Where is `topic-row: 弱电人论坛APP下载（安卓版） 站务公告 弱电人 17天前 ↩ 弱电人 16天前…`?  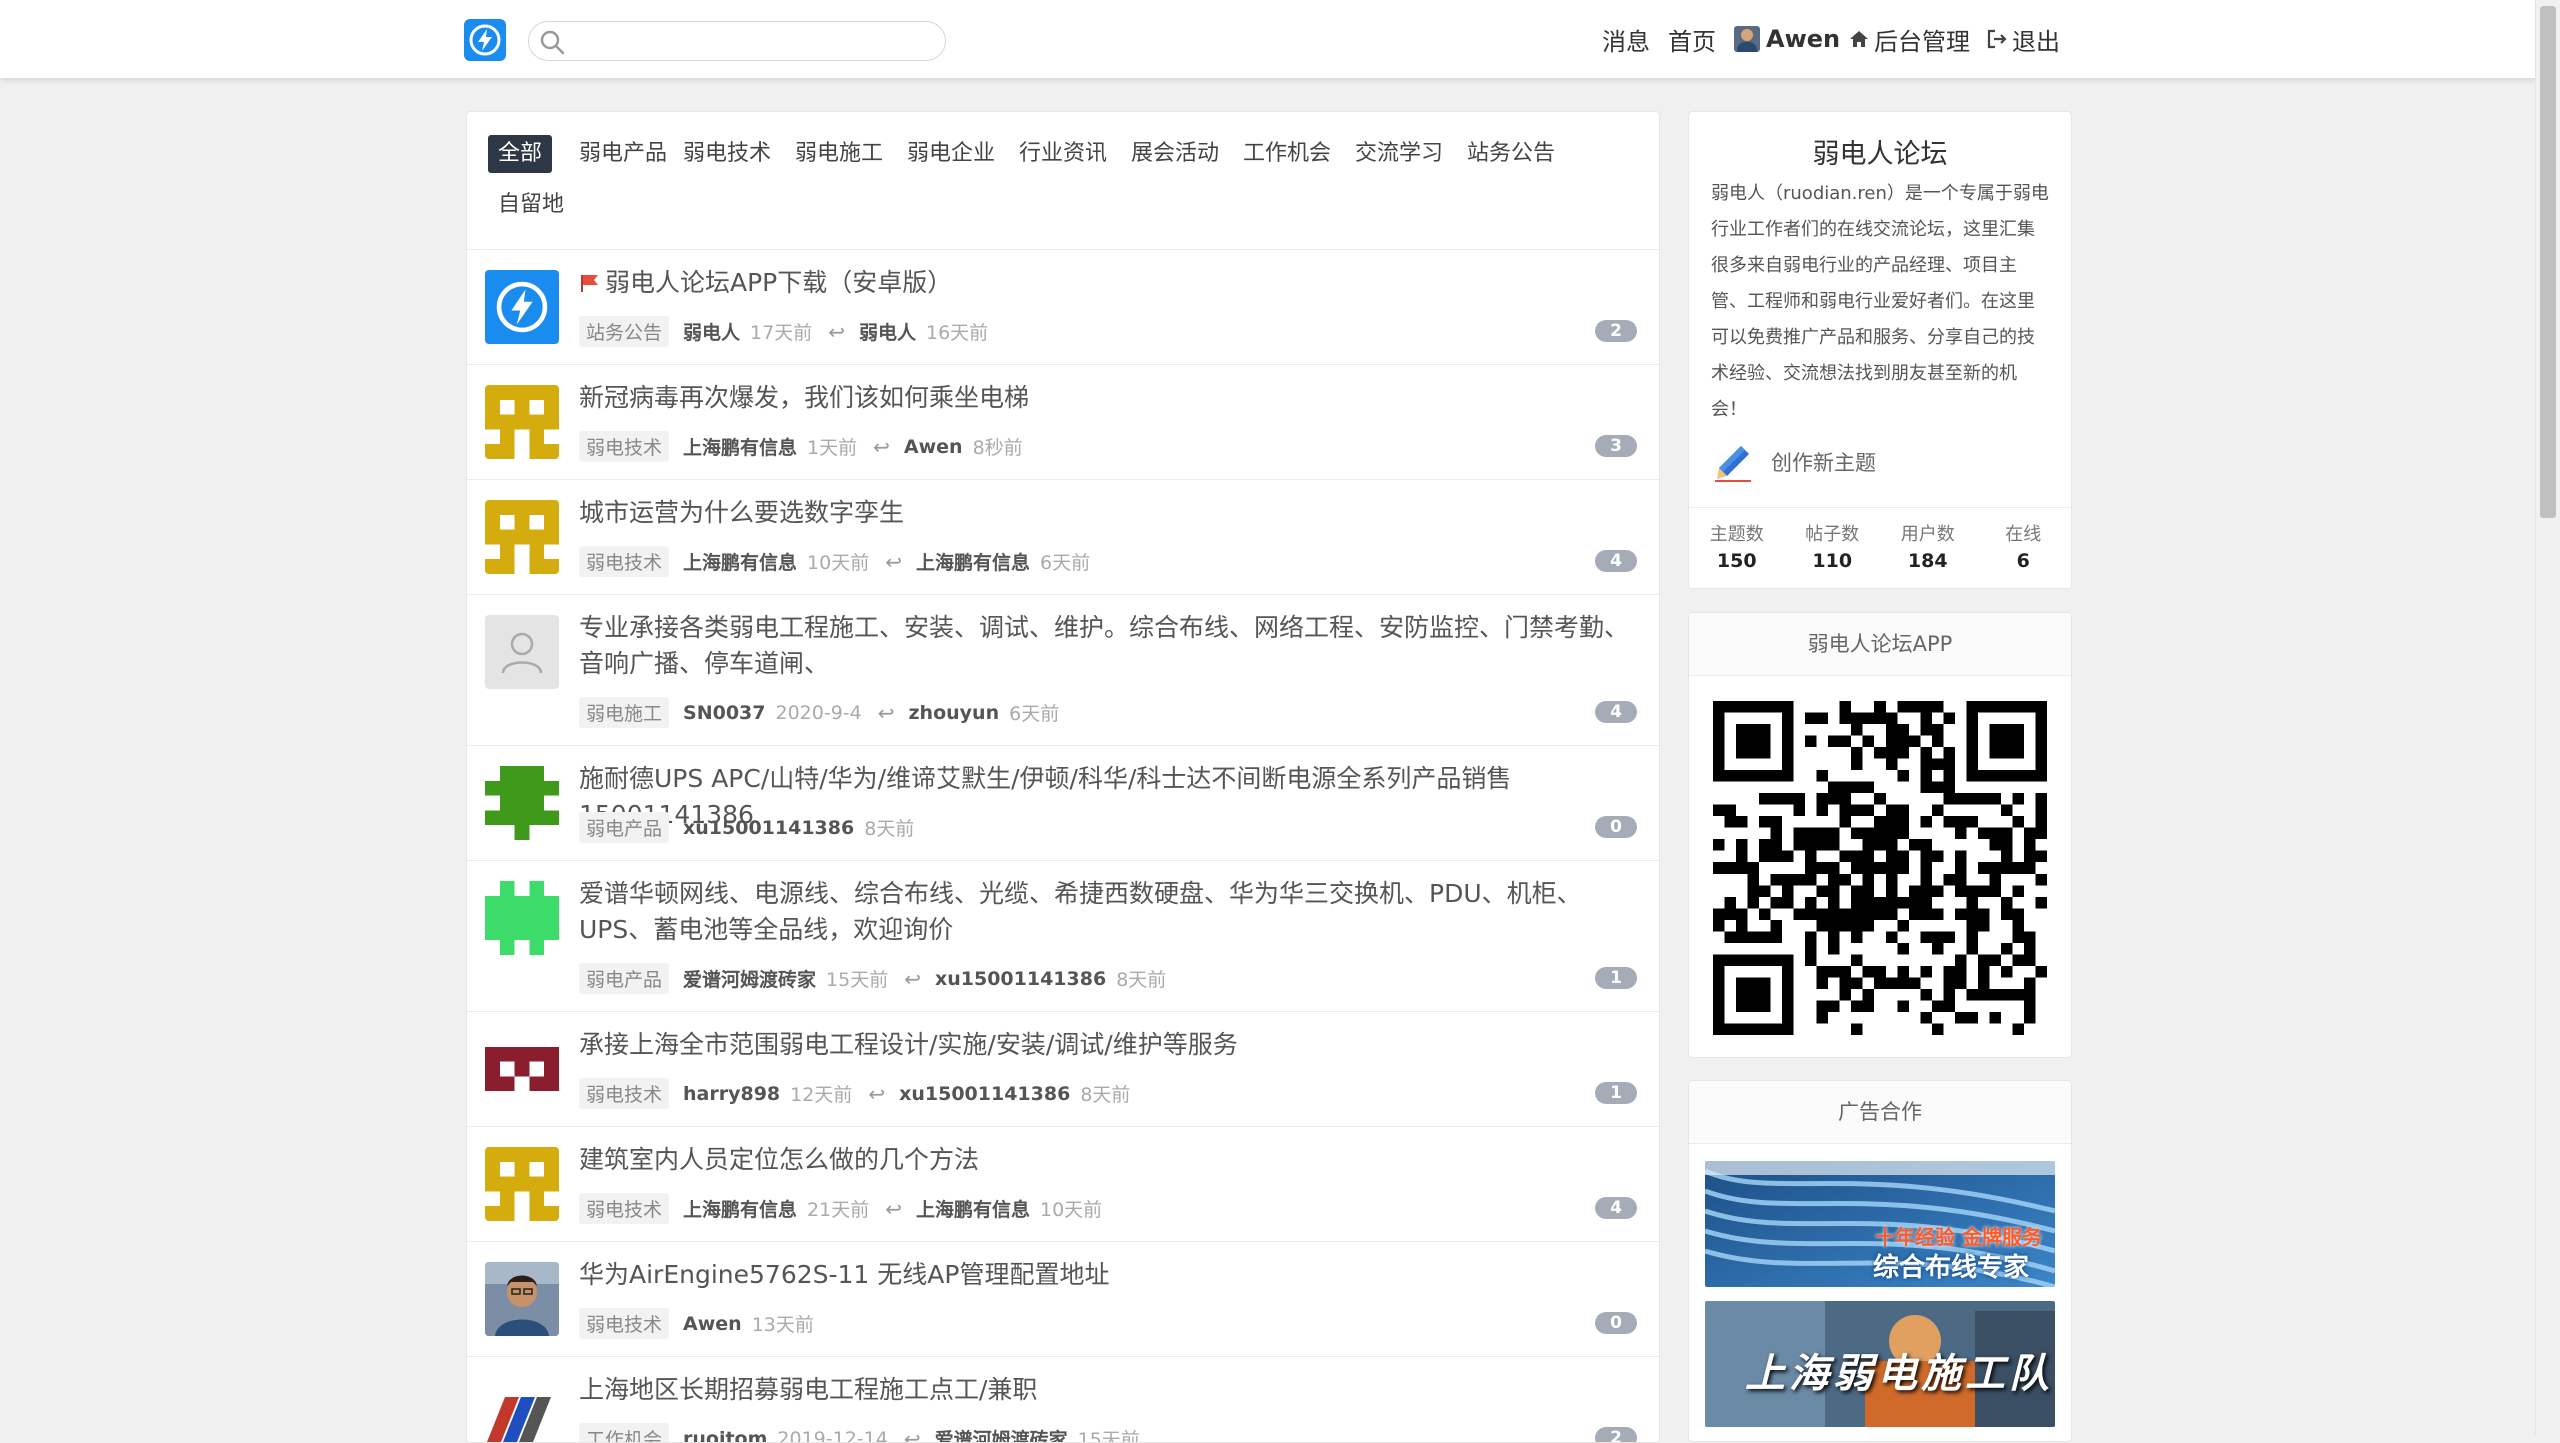 topic-row: 弱电人论坛APP下载（安卓版） 站务公告 弱电人 17天前 ↩ 弱电人 16天前… is located at coordinates (1063, 307).